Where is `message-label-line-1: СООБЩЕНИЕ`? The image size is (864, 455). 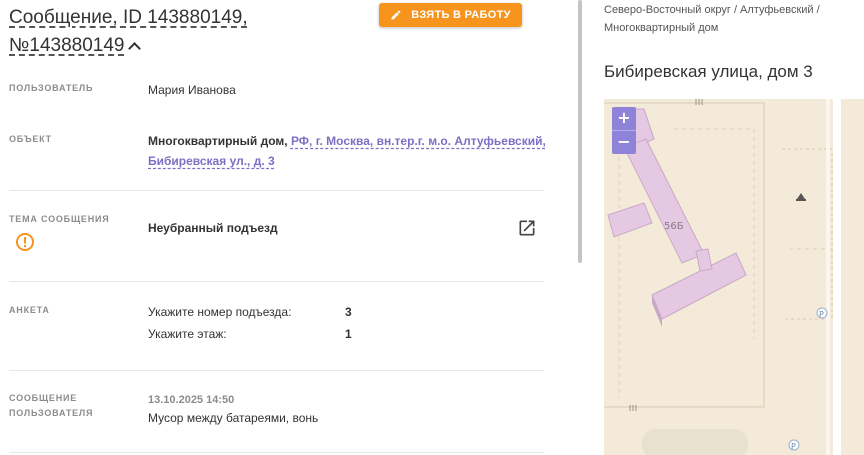
message-label-line-1: СООБЩЕНИЕ is located at coordinates (43, 398).